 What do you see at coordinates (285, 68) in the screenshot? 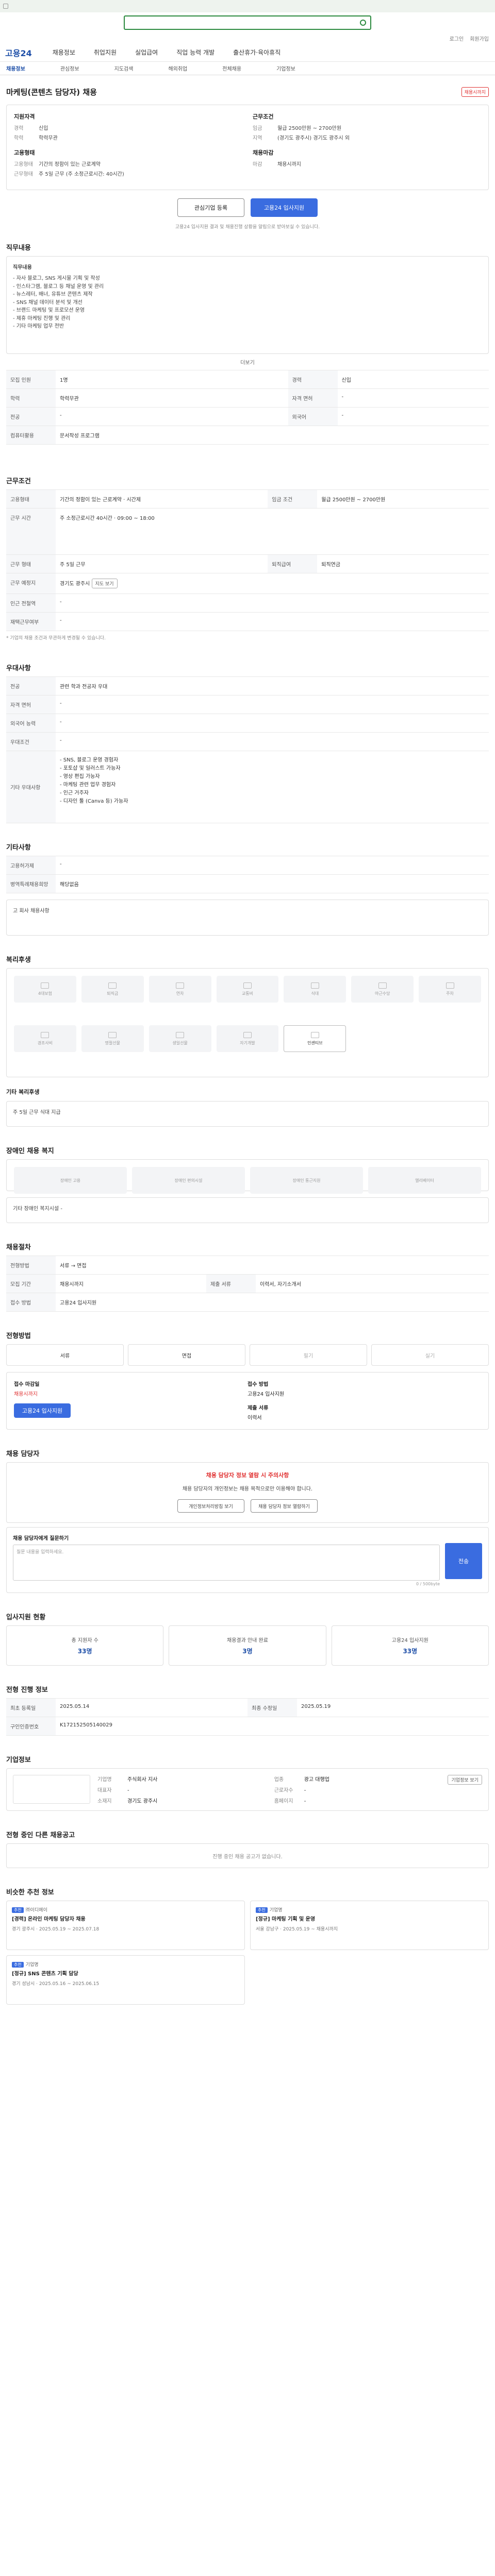
I see `lnb-item: 기업정보` at bounding box center [285, 68].